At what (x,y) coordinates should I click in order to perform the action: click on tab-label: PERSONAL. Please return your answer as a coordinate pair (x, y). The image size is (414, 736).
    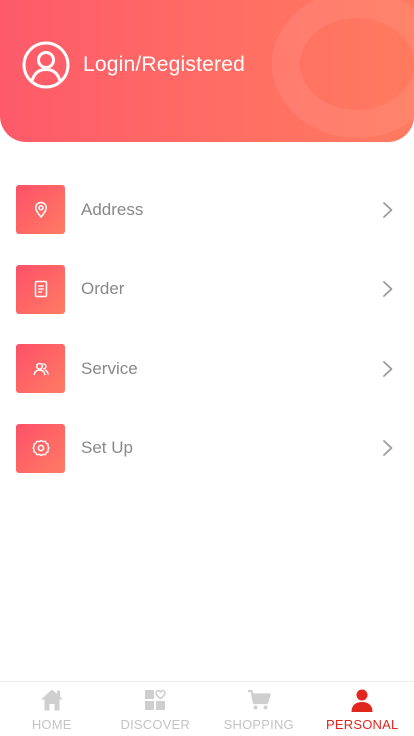
    Looking at the image, I should click on (362, 724).